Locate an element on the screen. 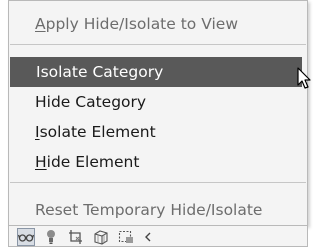 The image size is (326, 247). temporary-hide-icon is located at coordinates (126, 237).